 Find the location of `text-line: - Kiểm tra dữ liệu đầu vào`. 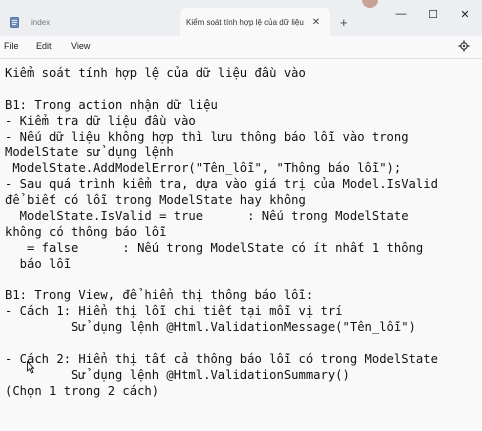

text-line: - Kiểm tra dữ liệu đầu vào is located at coordinates (100, 120).